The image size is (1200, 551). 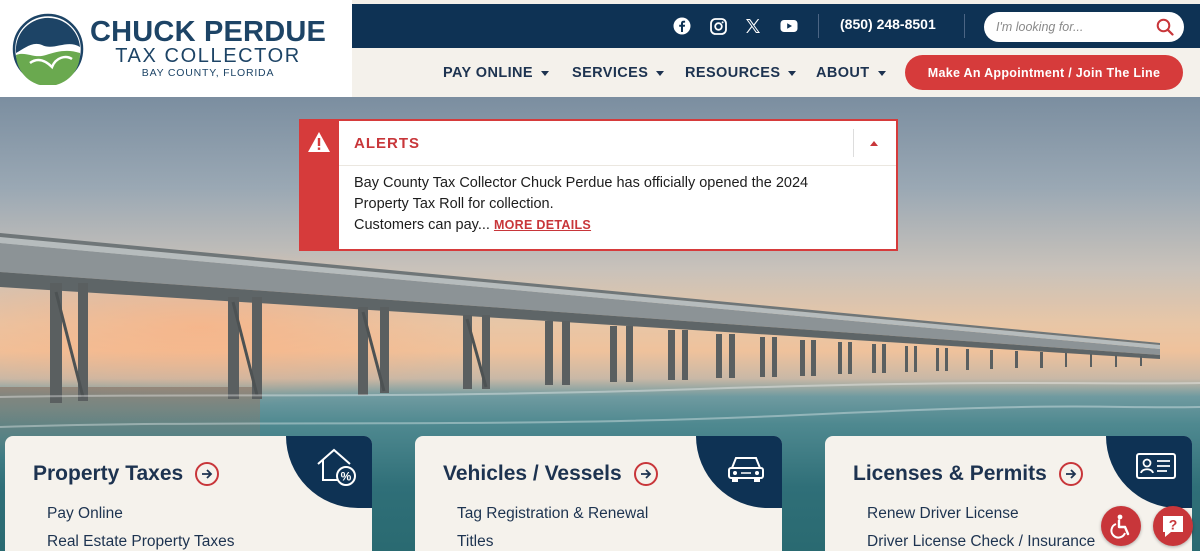 I want to click on nav-about: ABOUT, so click(x=851, y=73).